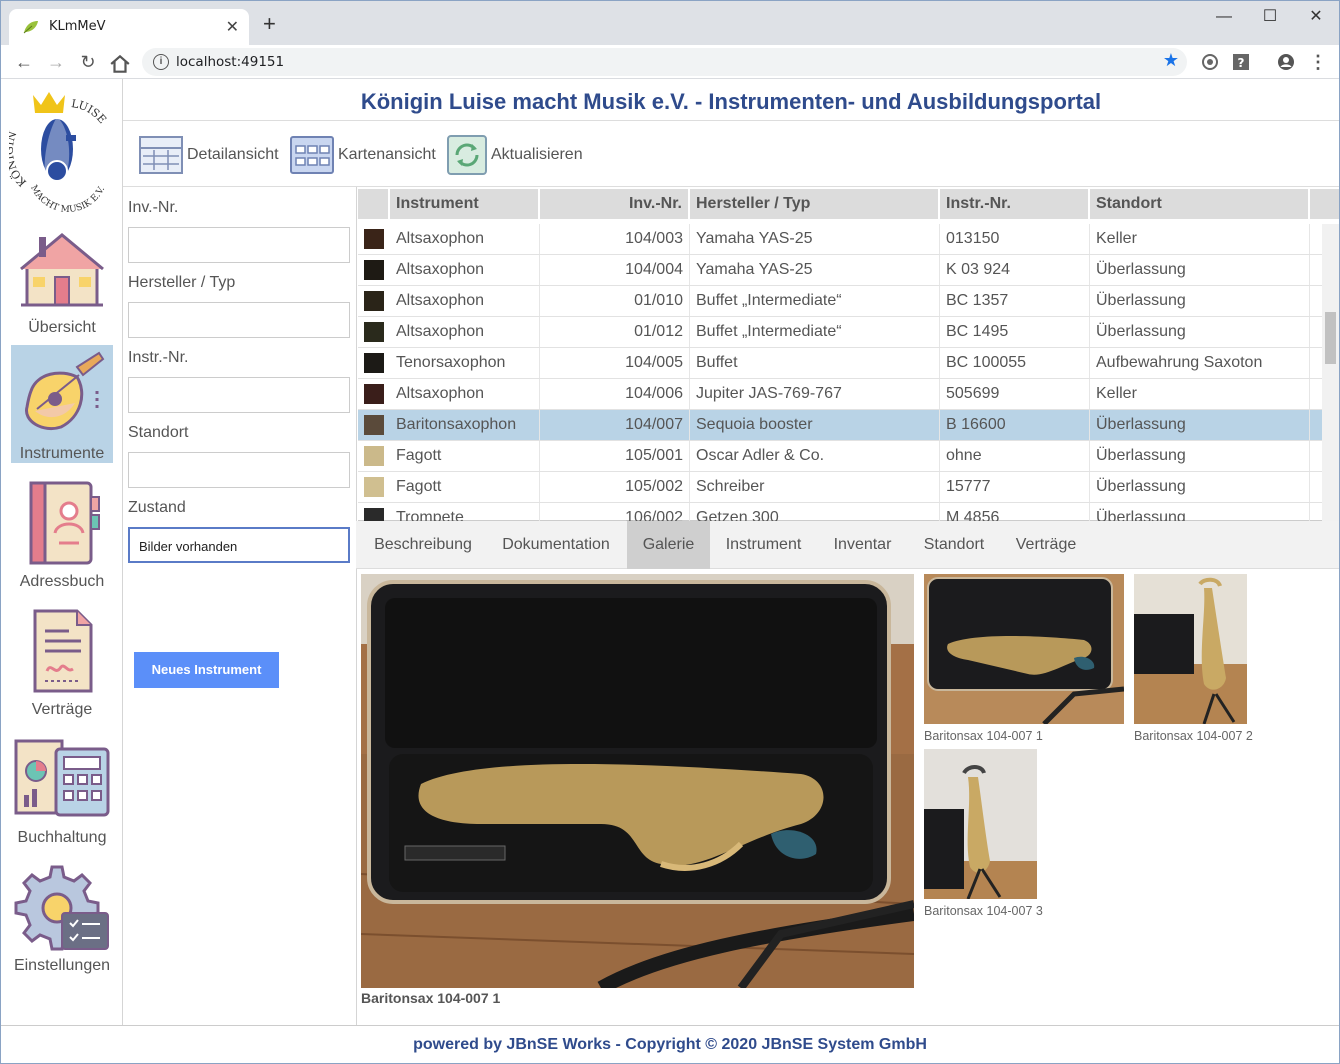 The height and width of the screenshot is (1064, 1340). Describe the element at coordinates (232, 27) in the screenshot. I see `tab-close-icon: ✕` at that location.